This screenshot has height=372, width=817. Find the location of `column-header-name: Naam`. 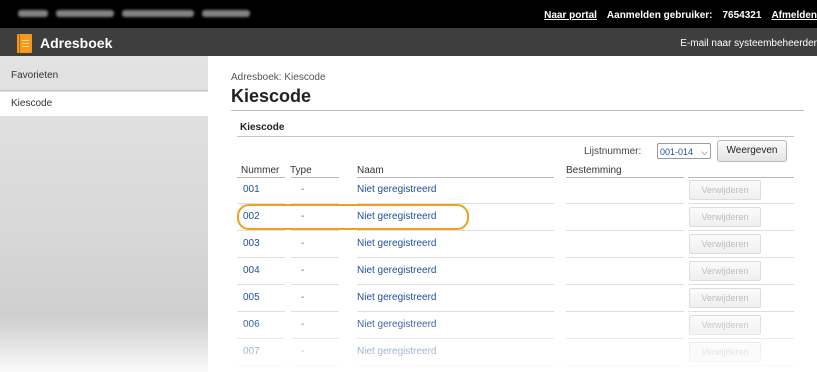

column-header-name: Naam is located at coordinates (370, 170).